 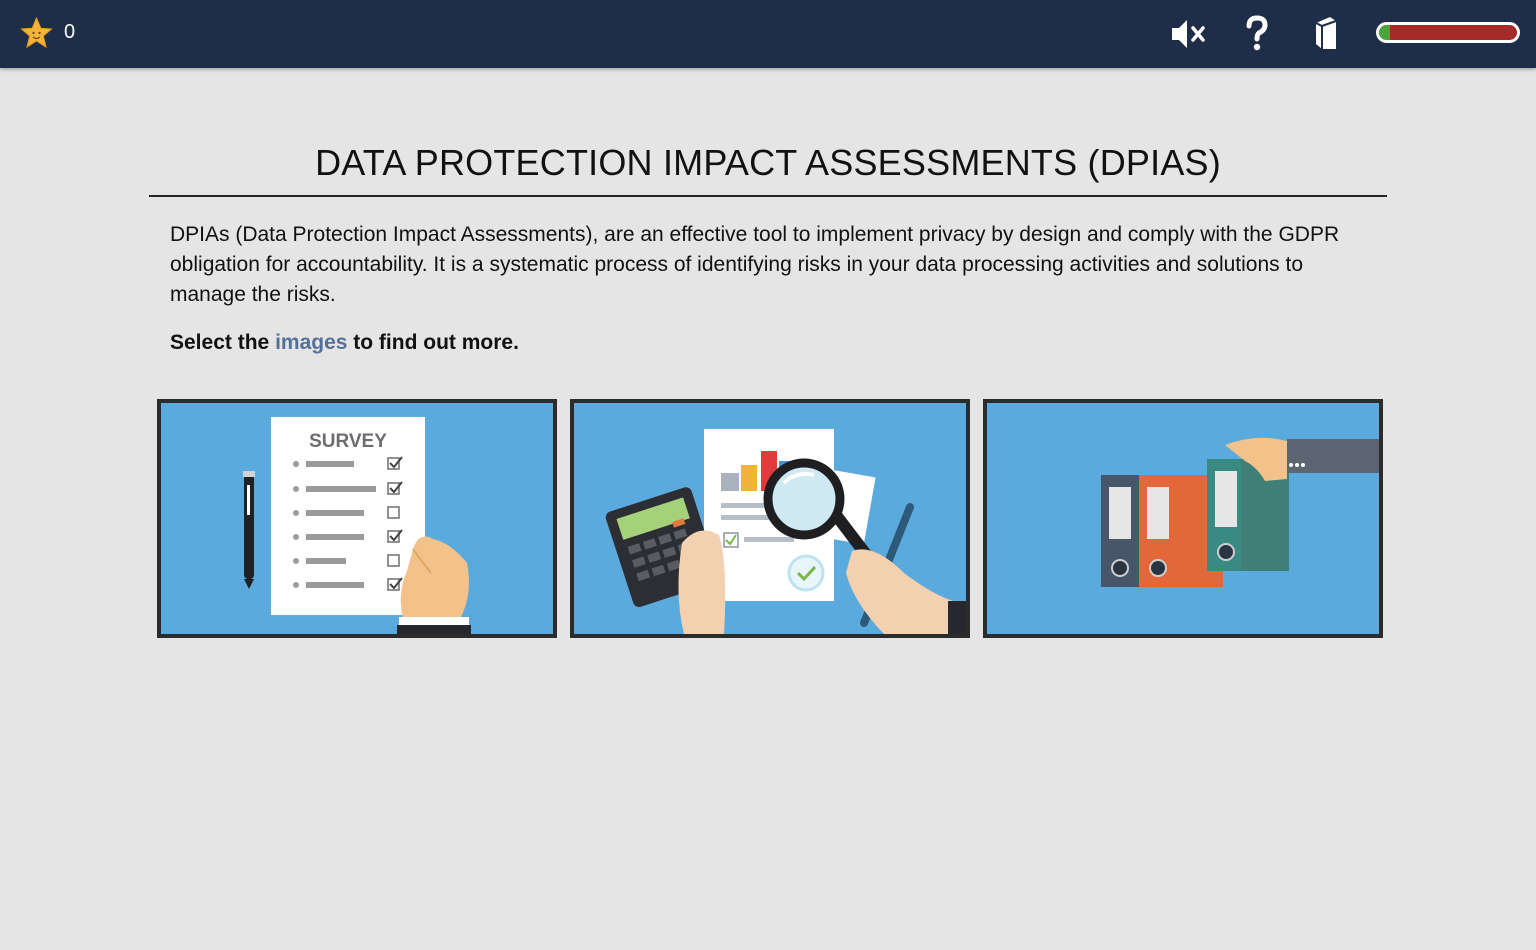 What do you see at coordinates (1240, 512) in the screenshot?
I see `binders-files-image` at bounding box center [1240, 512].